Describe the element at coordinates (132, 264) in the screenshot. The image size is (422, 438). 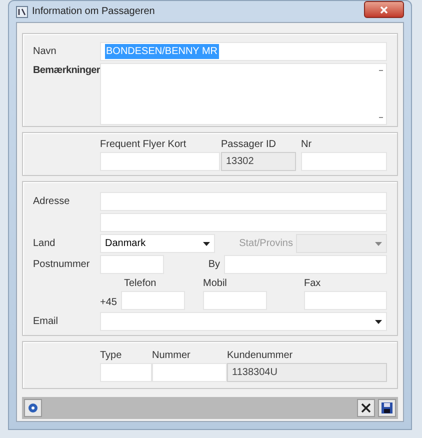
I see `postal-code-field` at that location.